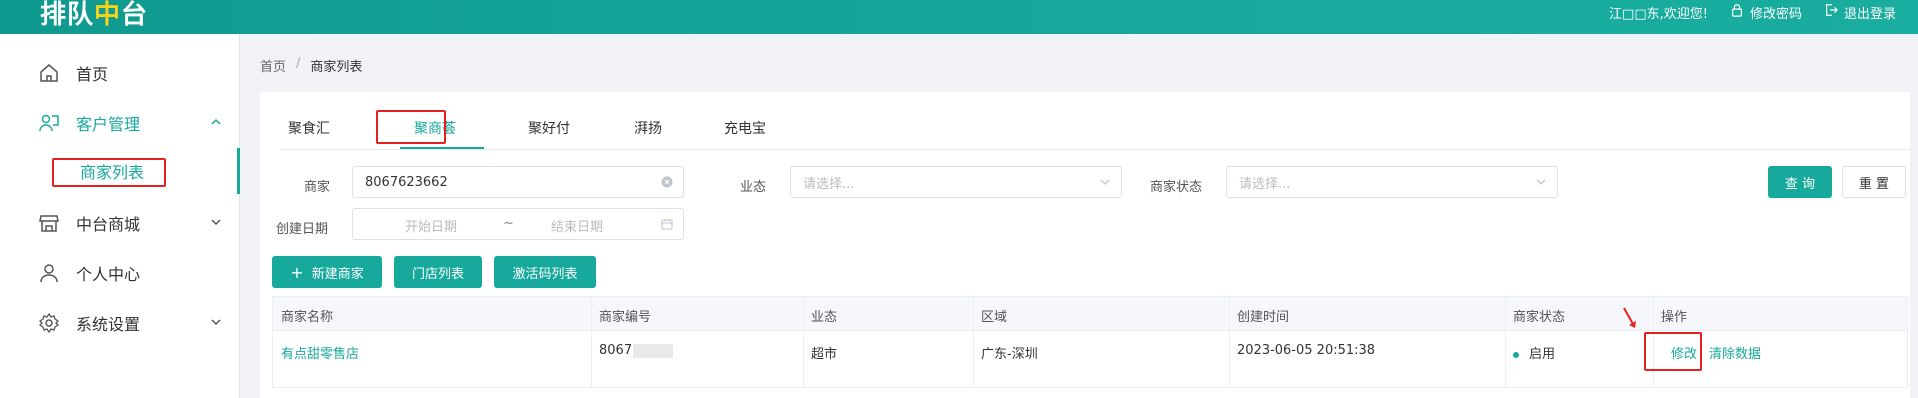 This screenshot has height=398, width=1918. What do you see at coordinates (302, 229) in the screenshot?
I see `date-label: 创建日期` at bounding box center [302, 229].